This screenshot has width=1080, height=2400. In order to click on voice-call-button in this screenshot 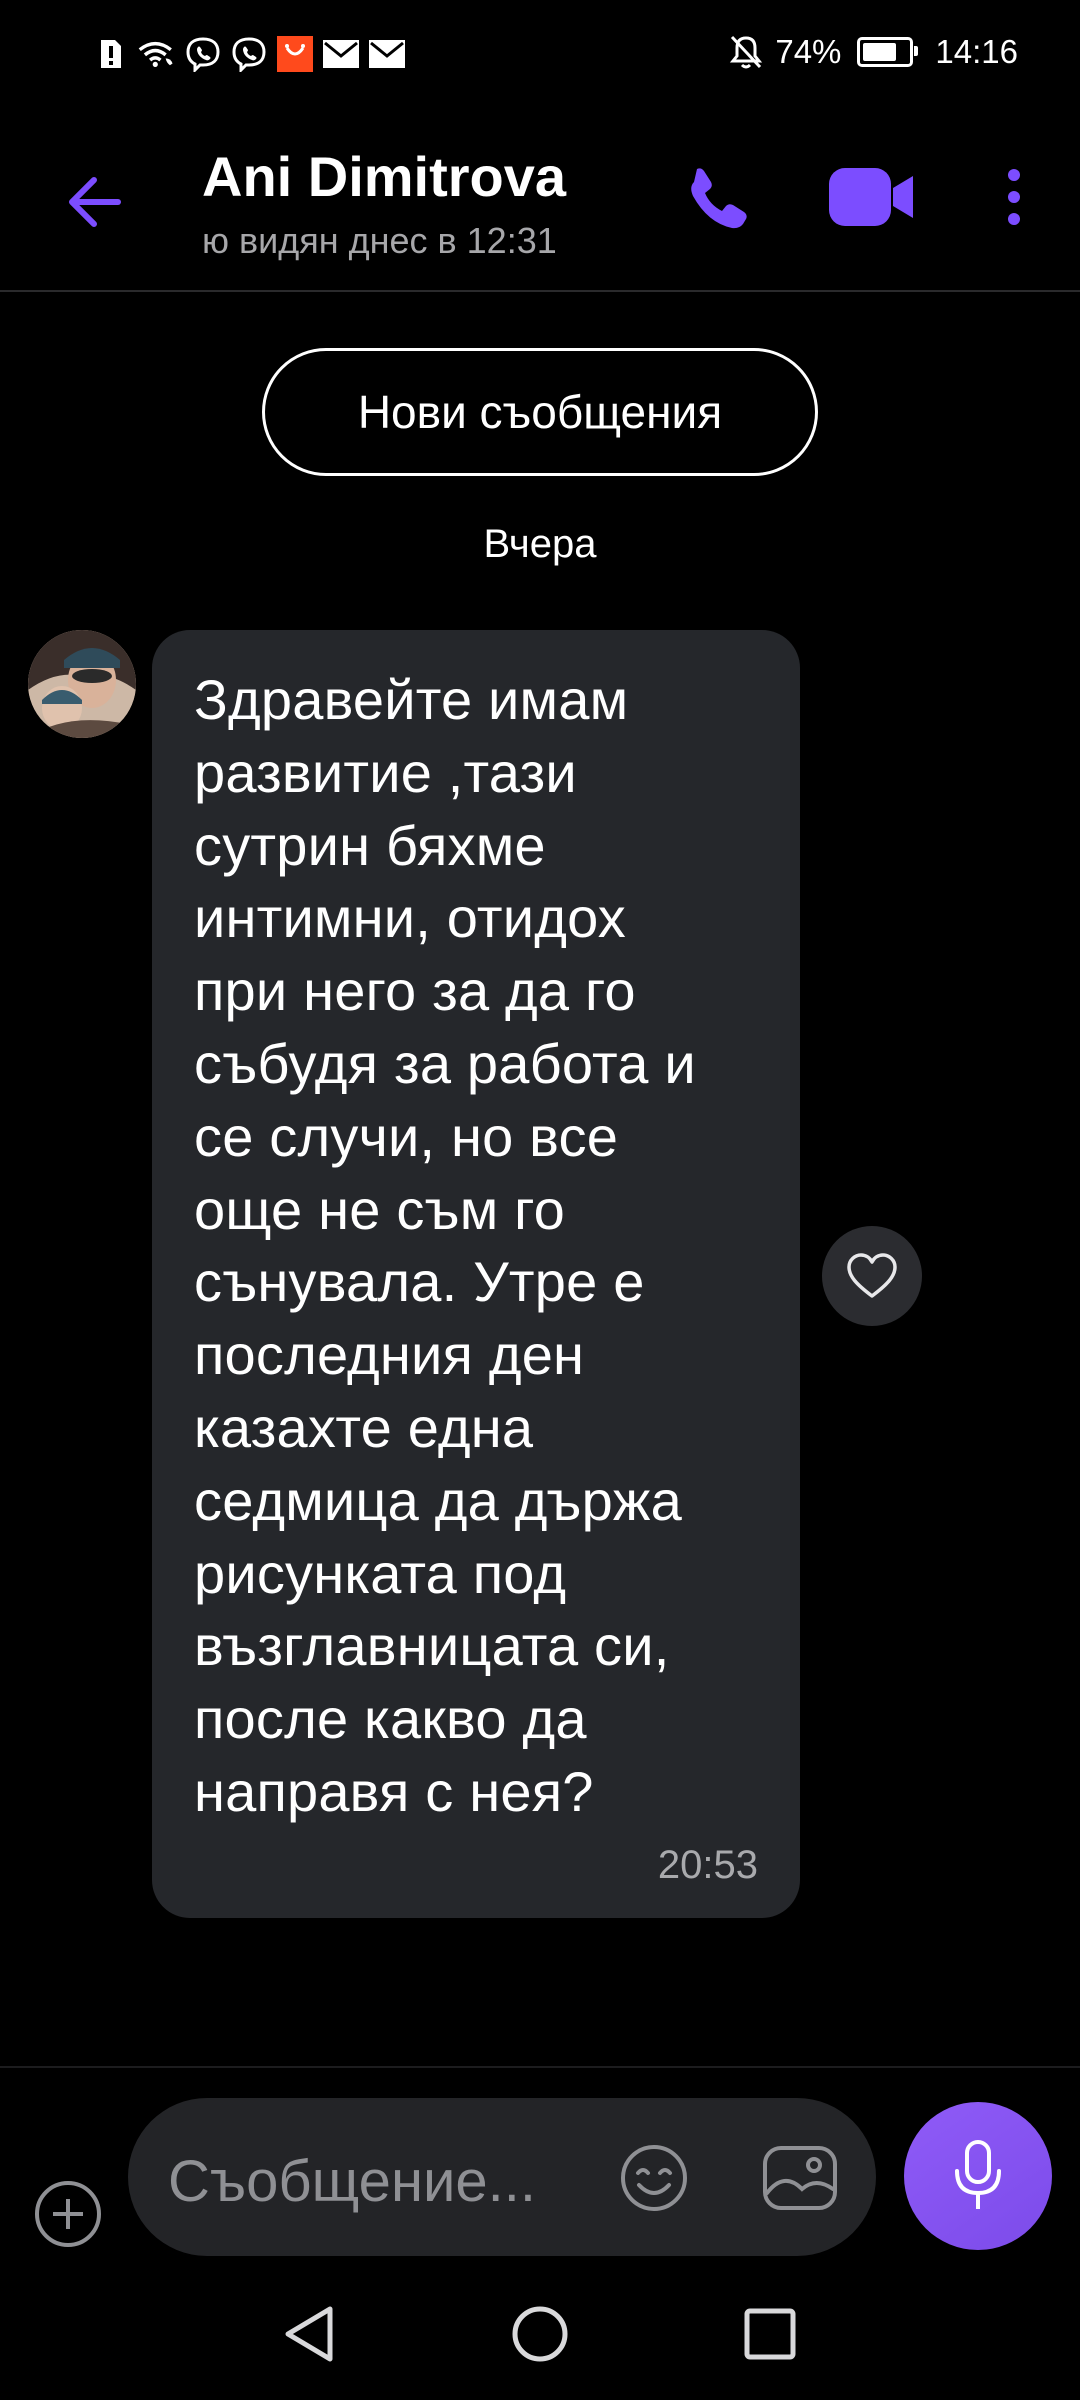, I will do `click(715, 197)`.